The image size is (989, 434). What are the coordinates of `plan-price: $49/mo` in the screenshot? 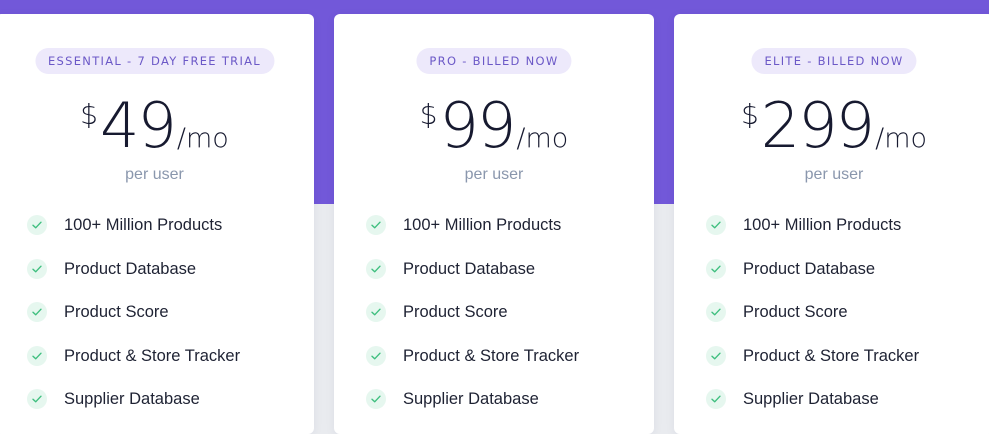 It's located at (157, 126).